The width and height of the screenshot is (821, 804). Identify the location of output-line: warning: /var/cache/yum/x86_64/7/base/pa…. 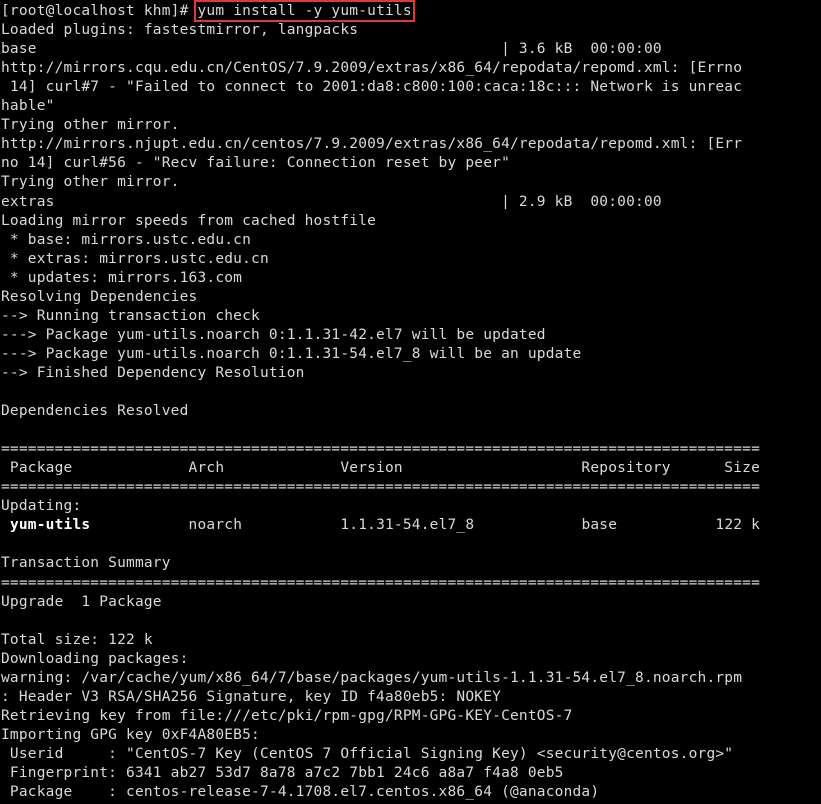
(372, 677).